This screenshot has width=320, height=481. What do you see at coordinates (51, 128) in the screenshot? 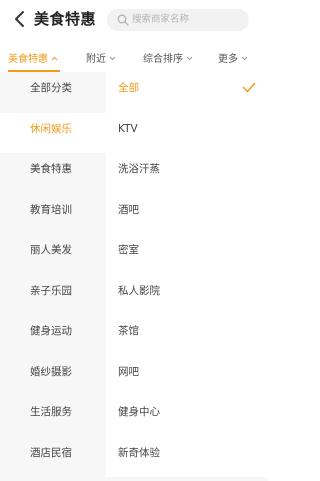
I see `category-label: 休闲娱乐` at bounding box center [51, 128].